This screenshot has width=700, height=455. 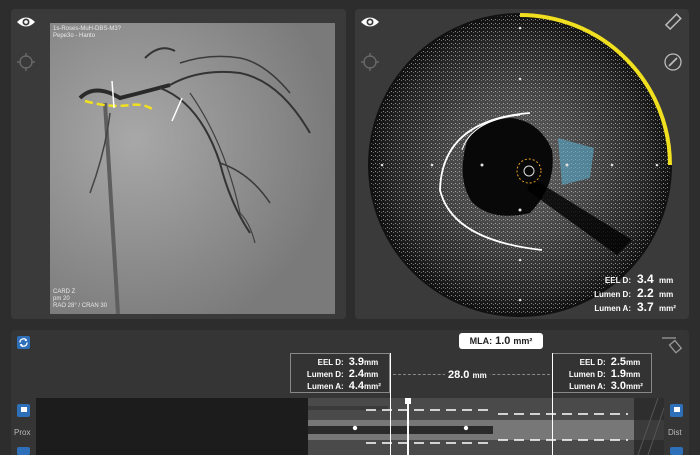 I want to click on box-row: Lumen D: 2.4 mm, so click(x=340, y=374).